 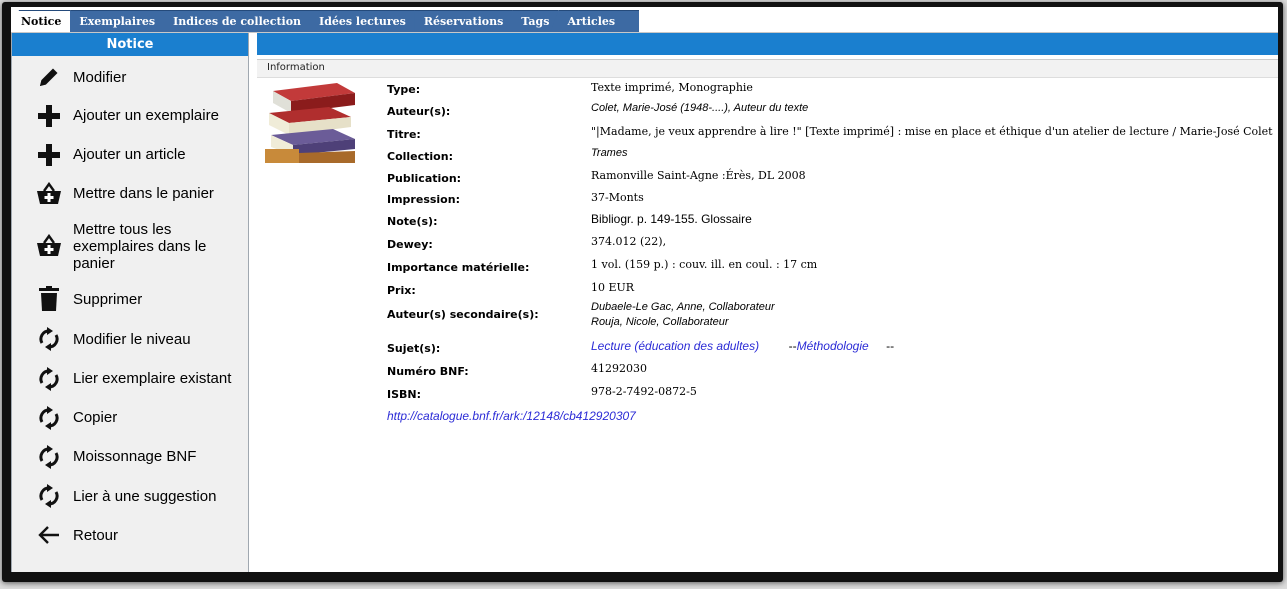 What do you see at coordinates (130, 535) in the screenshot?
I see `sidebar-item-retour: Retour` at bounding box center [130, 535].